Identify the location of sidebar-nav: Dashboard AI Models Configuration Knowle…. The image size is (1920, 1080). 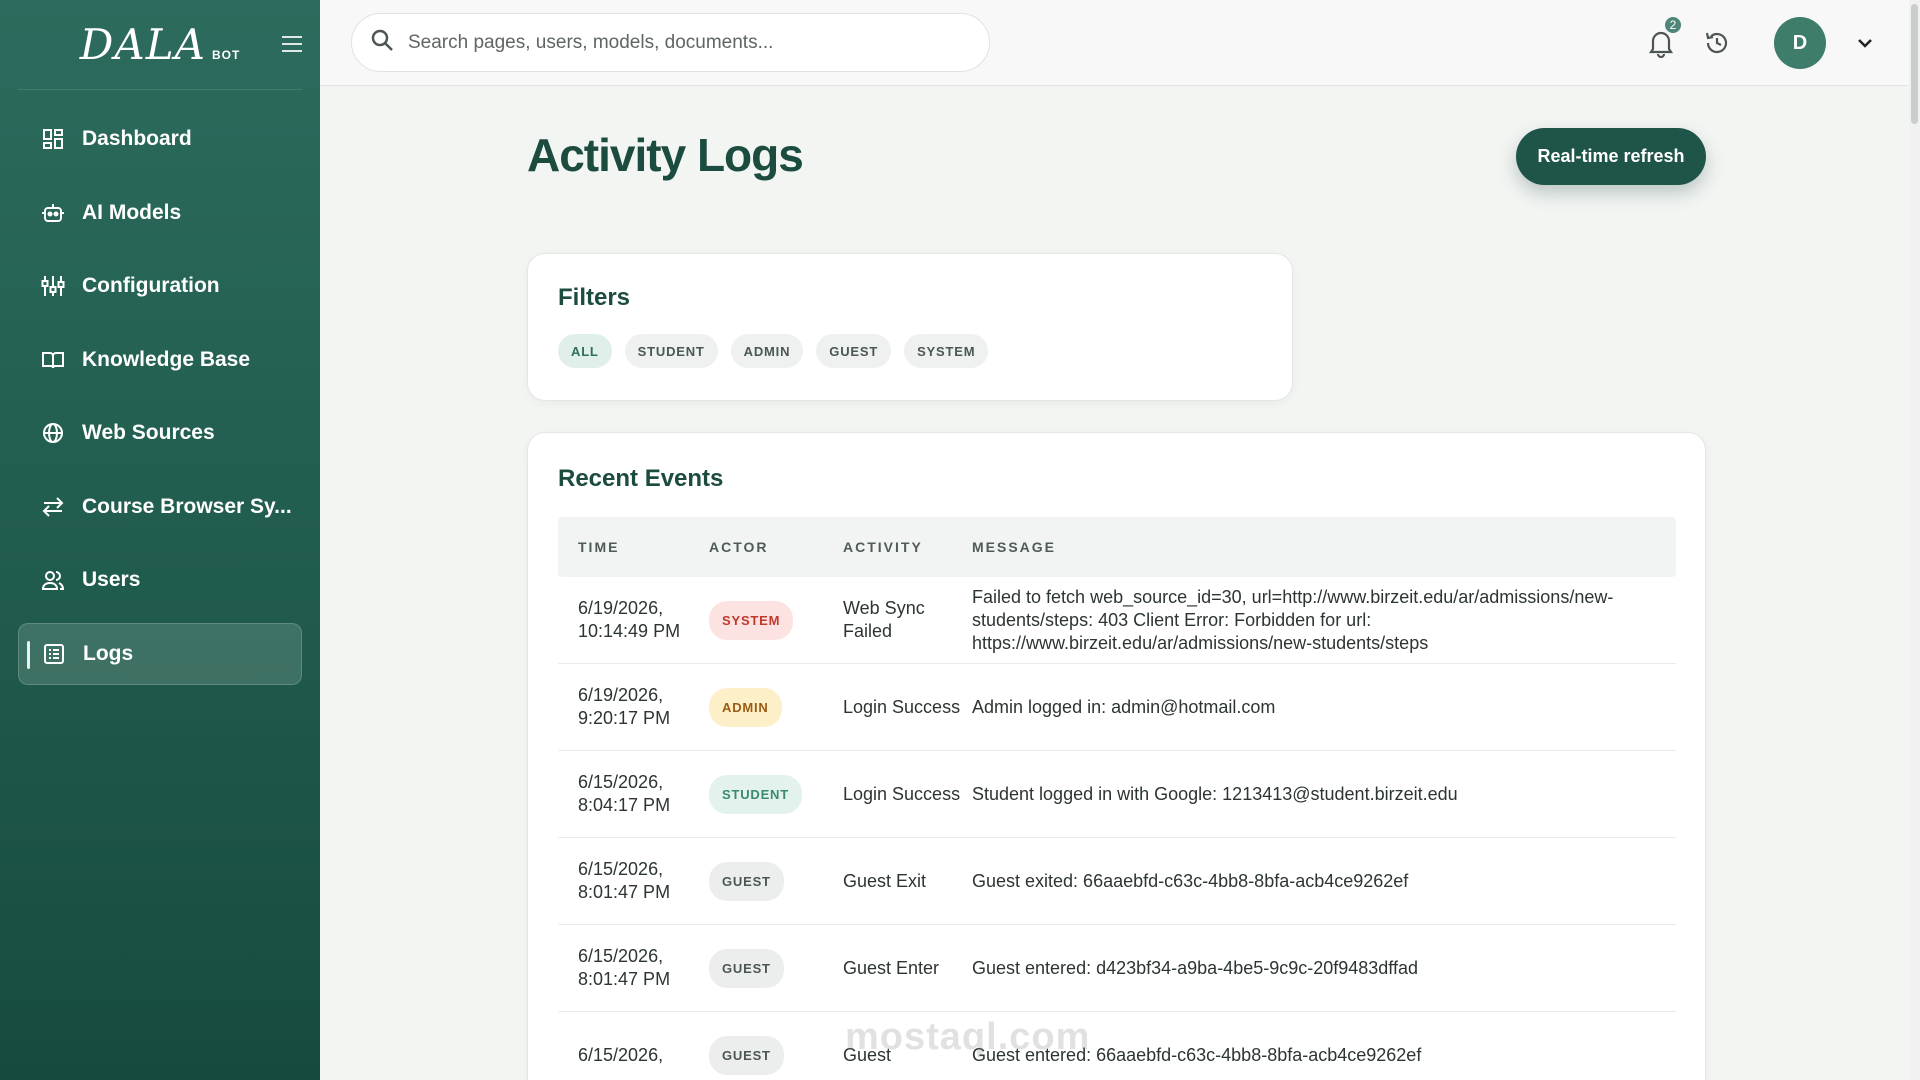
(160, 396).